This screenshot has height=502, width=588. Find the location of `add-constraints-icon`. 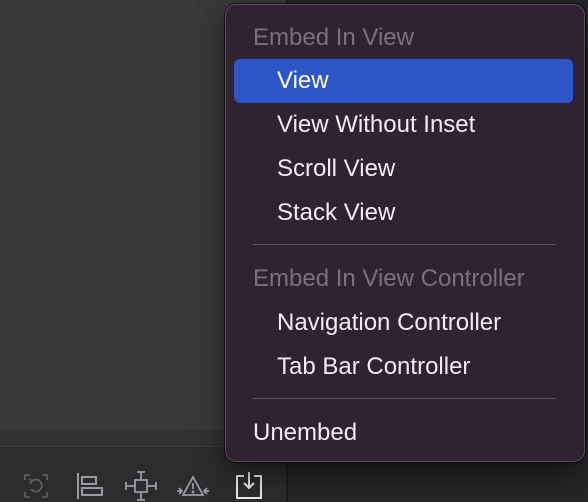

add-constraints-icon is located at coordinates (141, 486).